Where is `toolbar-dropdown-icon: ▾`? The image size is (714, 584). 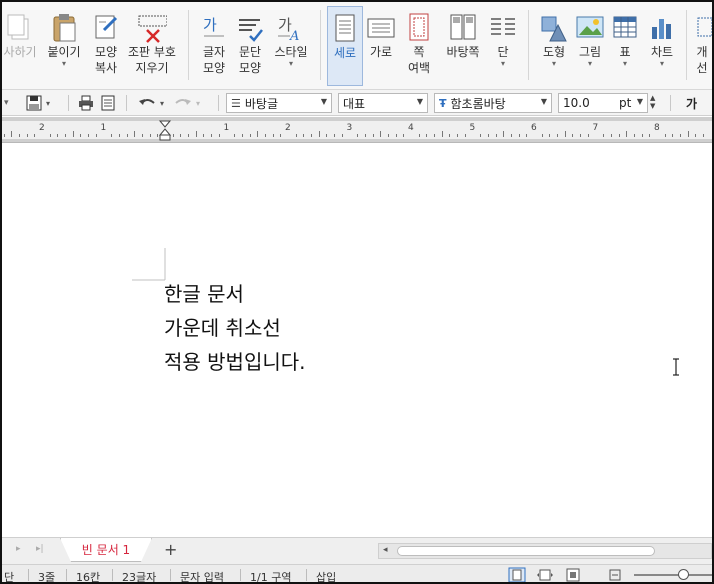 toolbar-dropdown-icon: ▾ is located at coordinates (6, 103).